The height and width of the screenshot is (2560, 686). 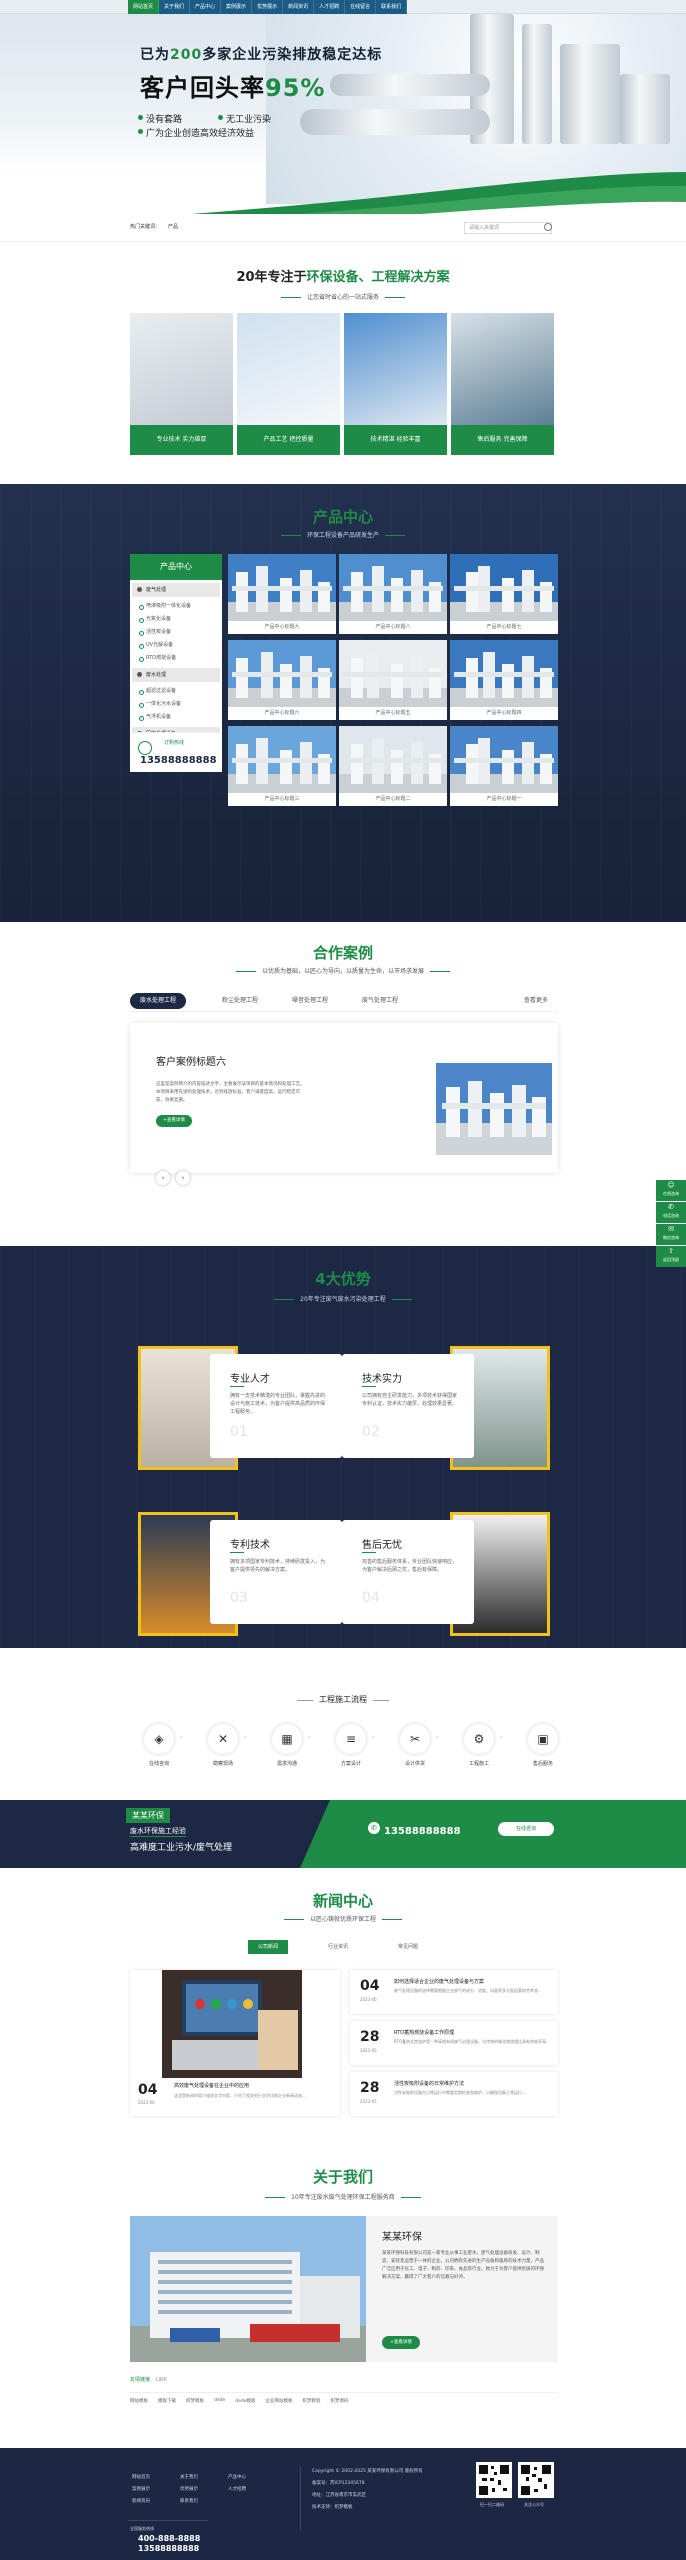 What do you see at coordinates (173, 227) in the screenshot?
I see `hot-keyword-link: 产品` at bounding box center [173, 227].